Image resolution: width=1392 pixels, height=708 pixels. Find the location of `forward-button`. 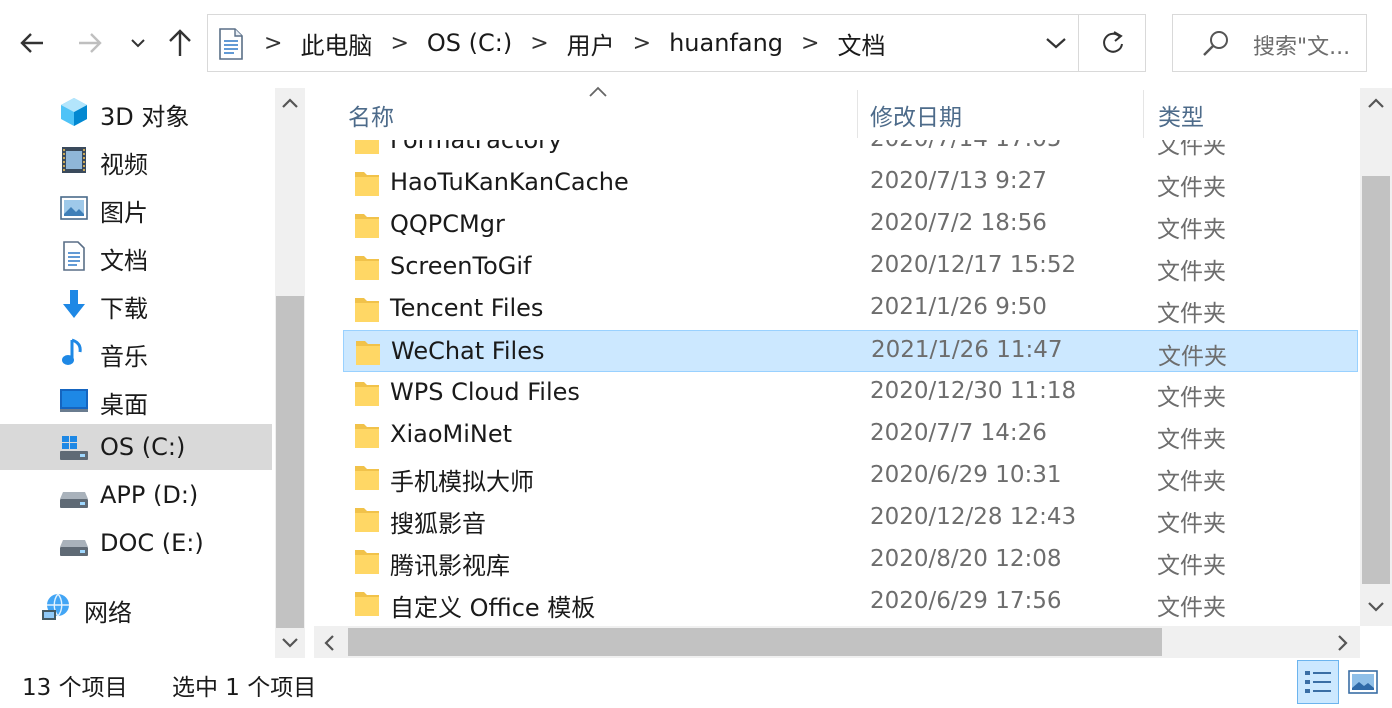

forward-button is located at coordinates (90, 43).